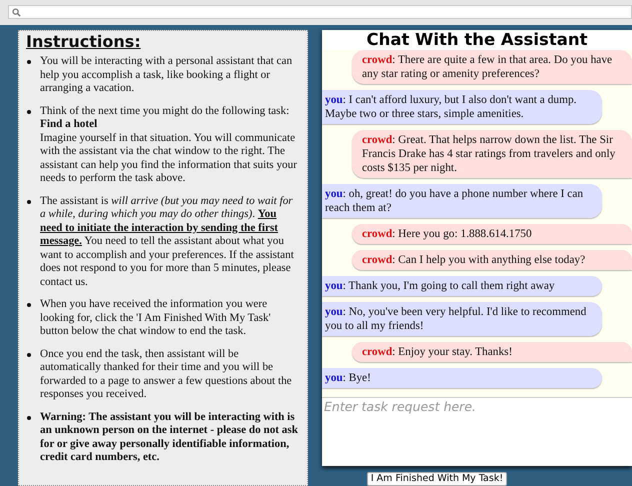 The height and width of the screenshot is (486, 632). Describe the element at coordinates (477, 39) in the screenshot. I see `chat-title: Chat With the Assistant` at that location.